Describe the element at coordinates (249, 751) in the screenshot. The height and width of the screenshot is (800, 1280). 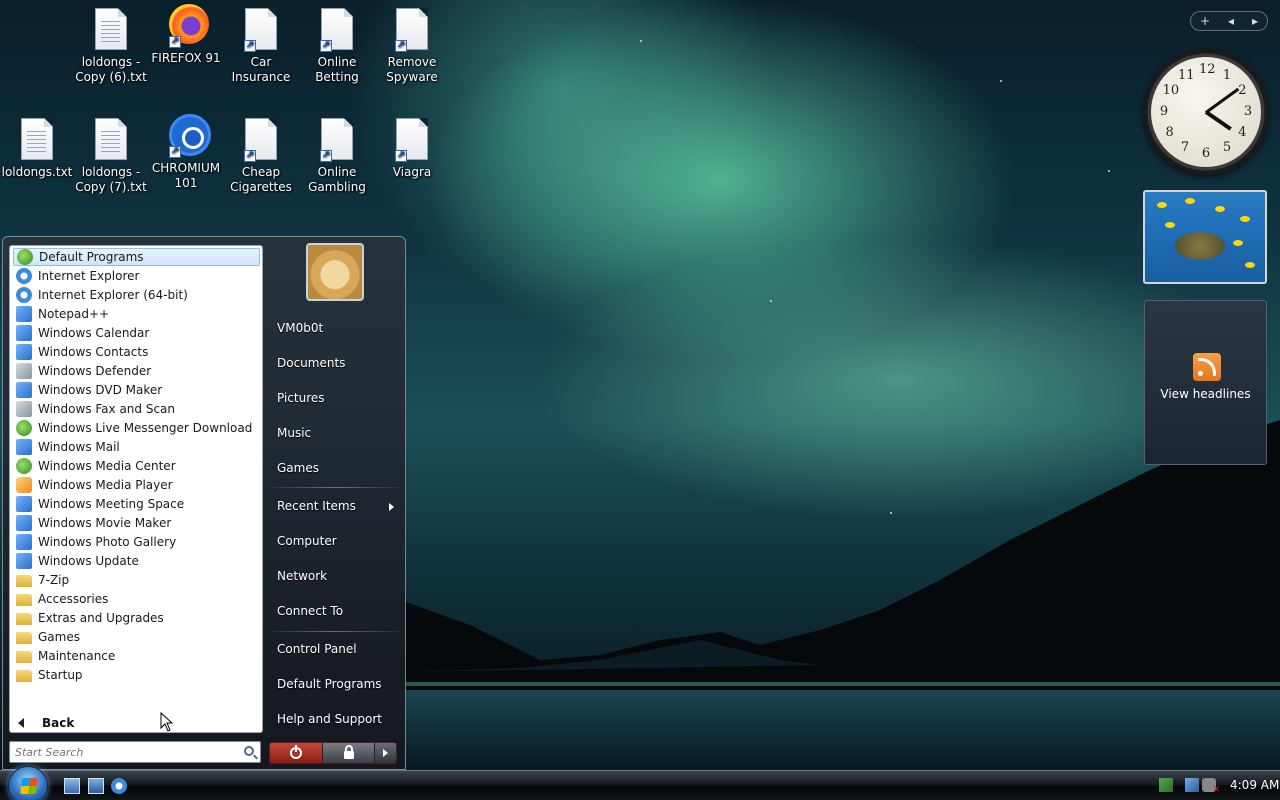
I see `search-icon` at that location.